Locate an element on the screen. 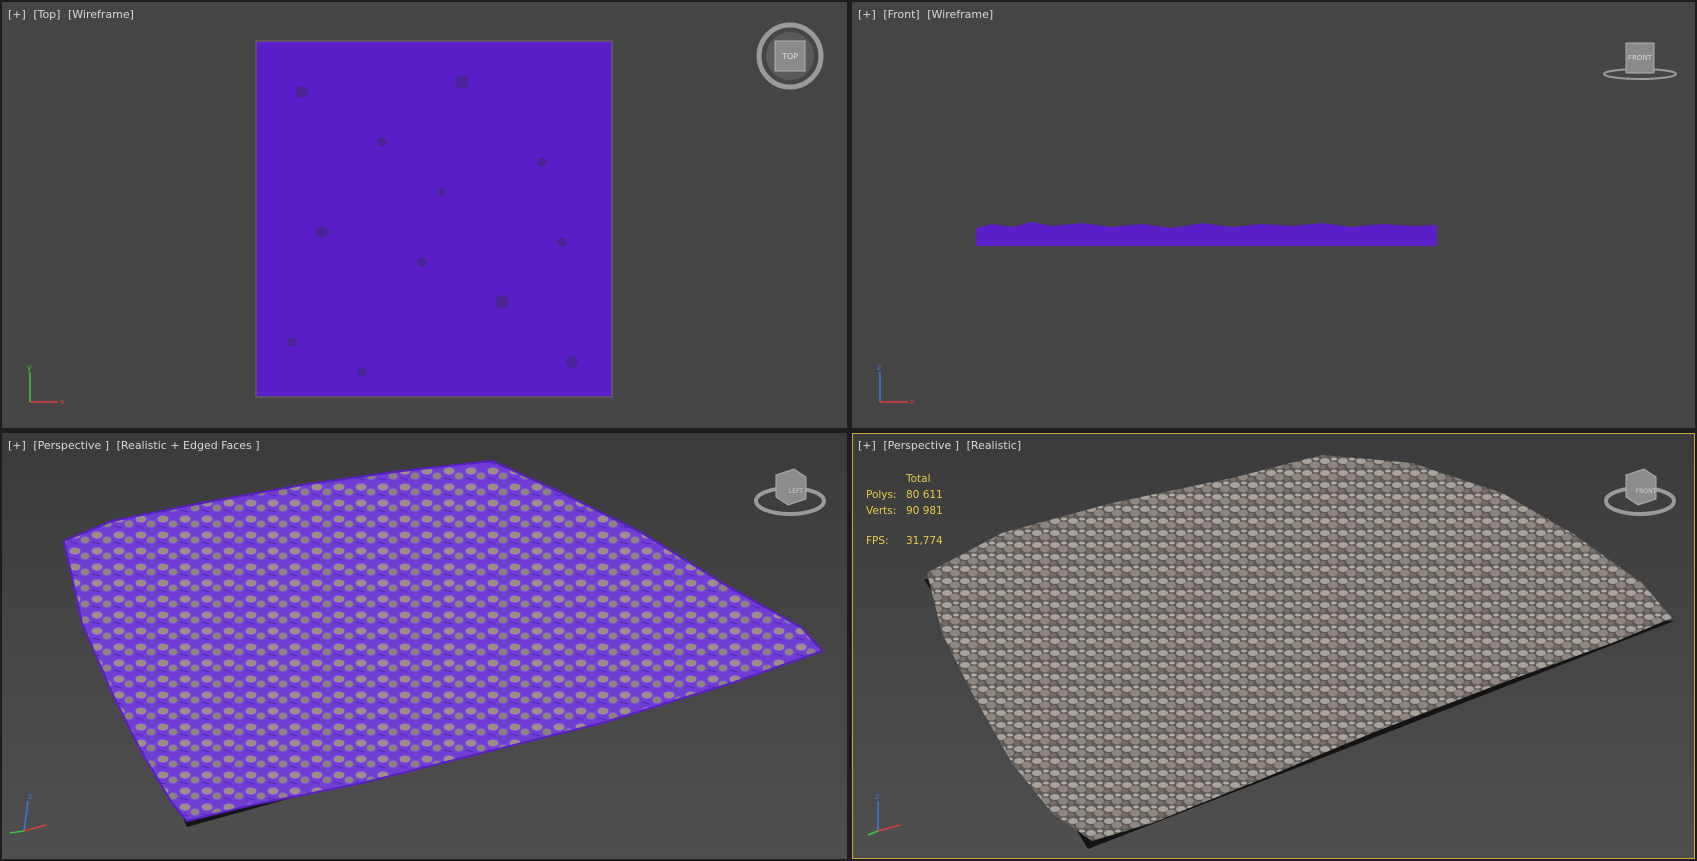 This screenshot has width=1697, height=861. viewcube-face-label: LEFT is located at coordinates (796, 491).